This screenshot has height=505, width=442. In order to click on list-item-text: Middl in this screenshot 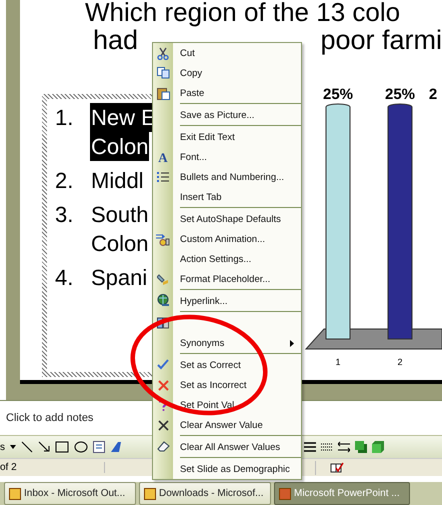, I will do `click(117, 181)`.